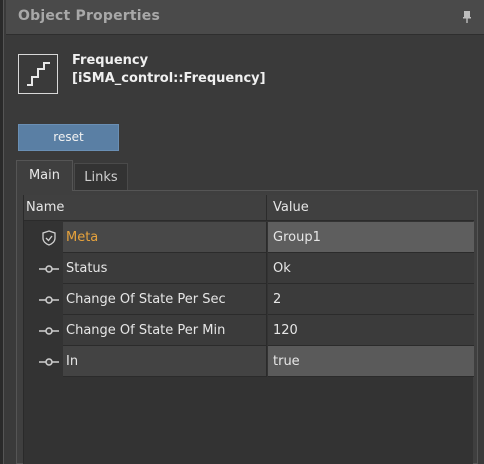 This screenshot has height=464, width=484. Describe the element at coordinates (169, 78) in the screenshot. I see `object-type: [iSMA_control::Frequency]` at that location.